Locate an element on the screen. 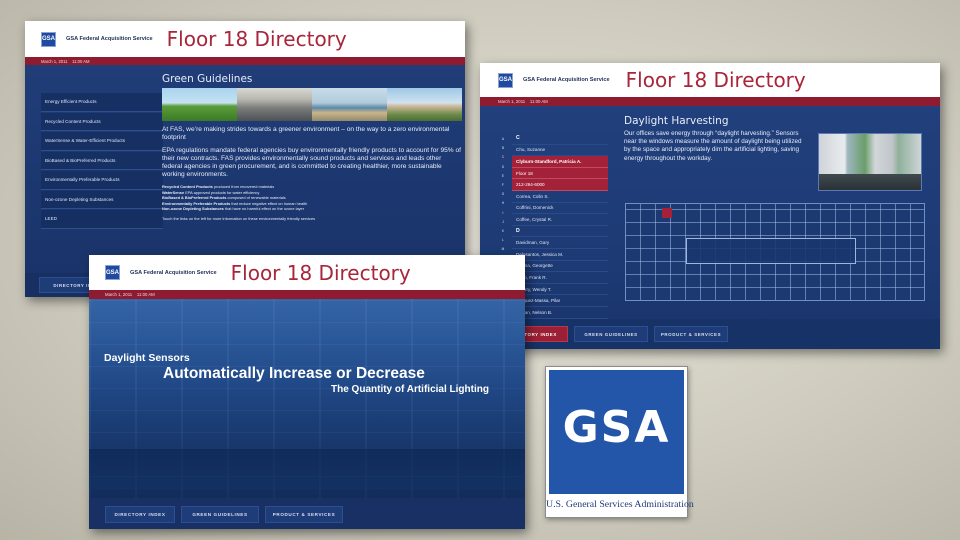  alphabet-letter-j: J is located at coordinates (503, 222).